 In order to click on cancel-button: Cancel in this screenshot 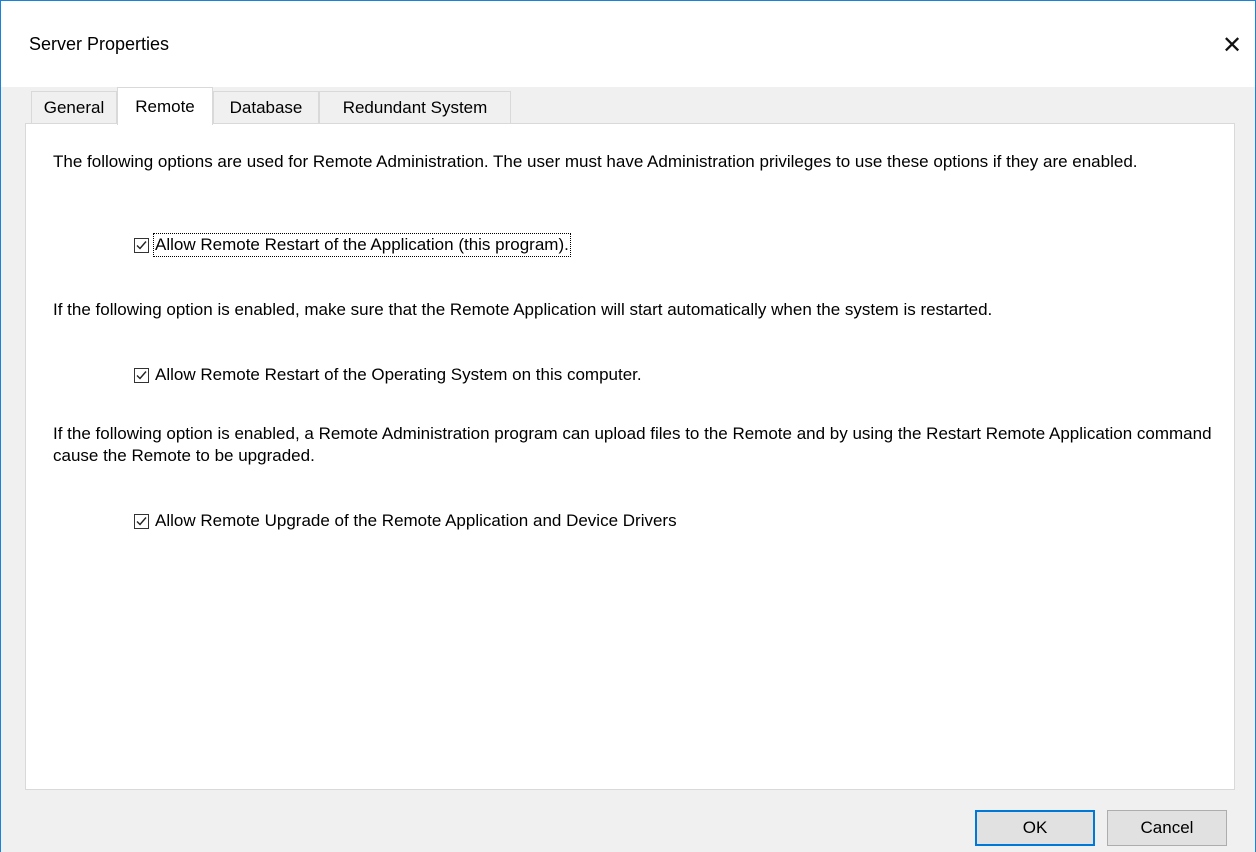, I will do `click(1167, 828)`.